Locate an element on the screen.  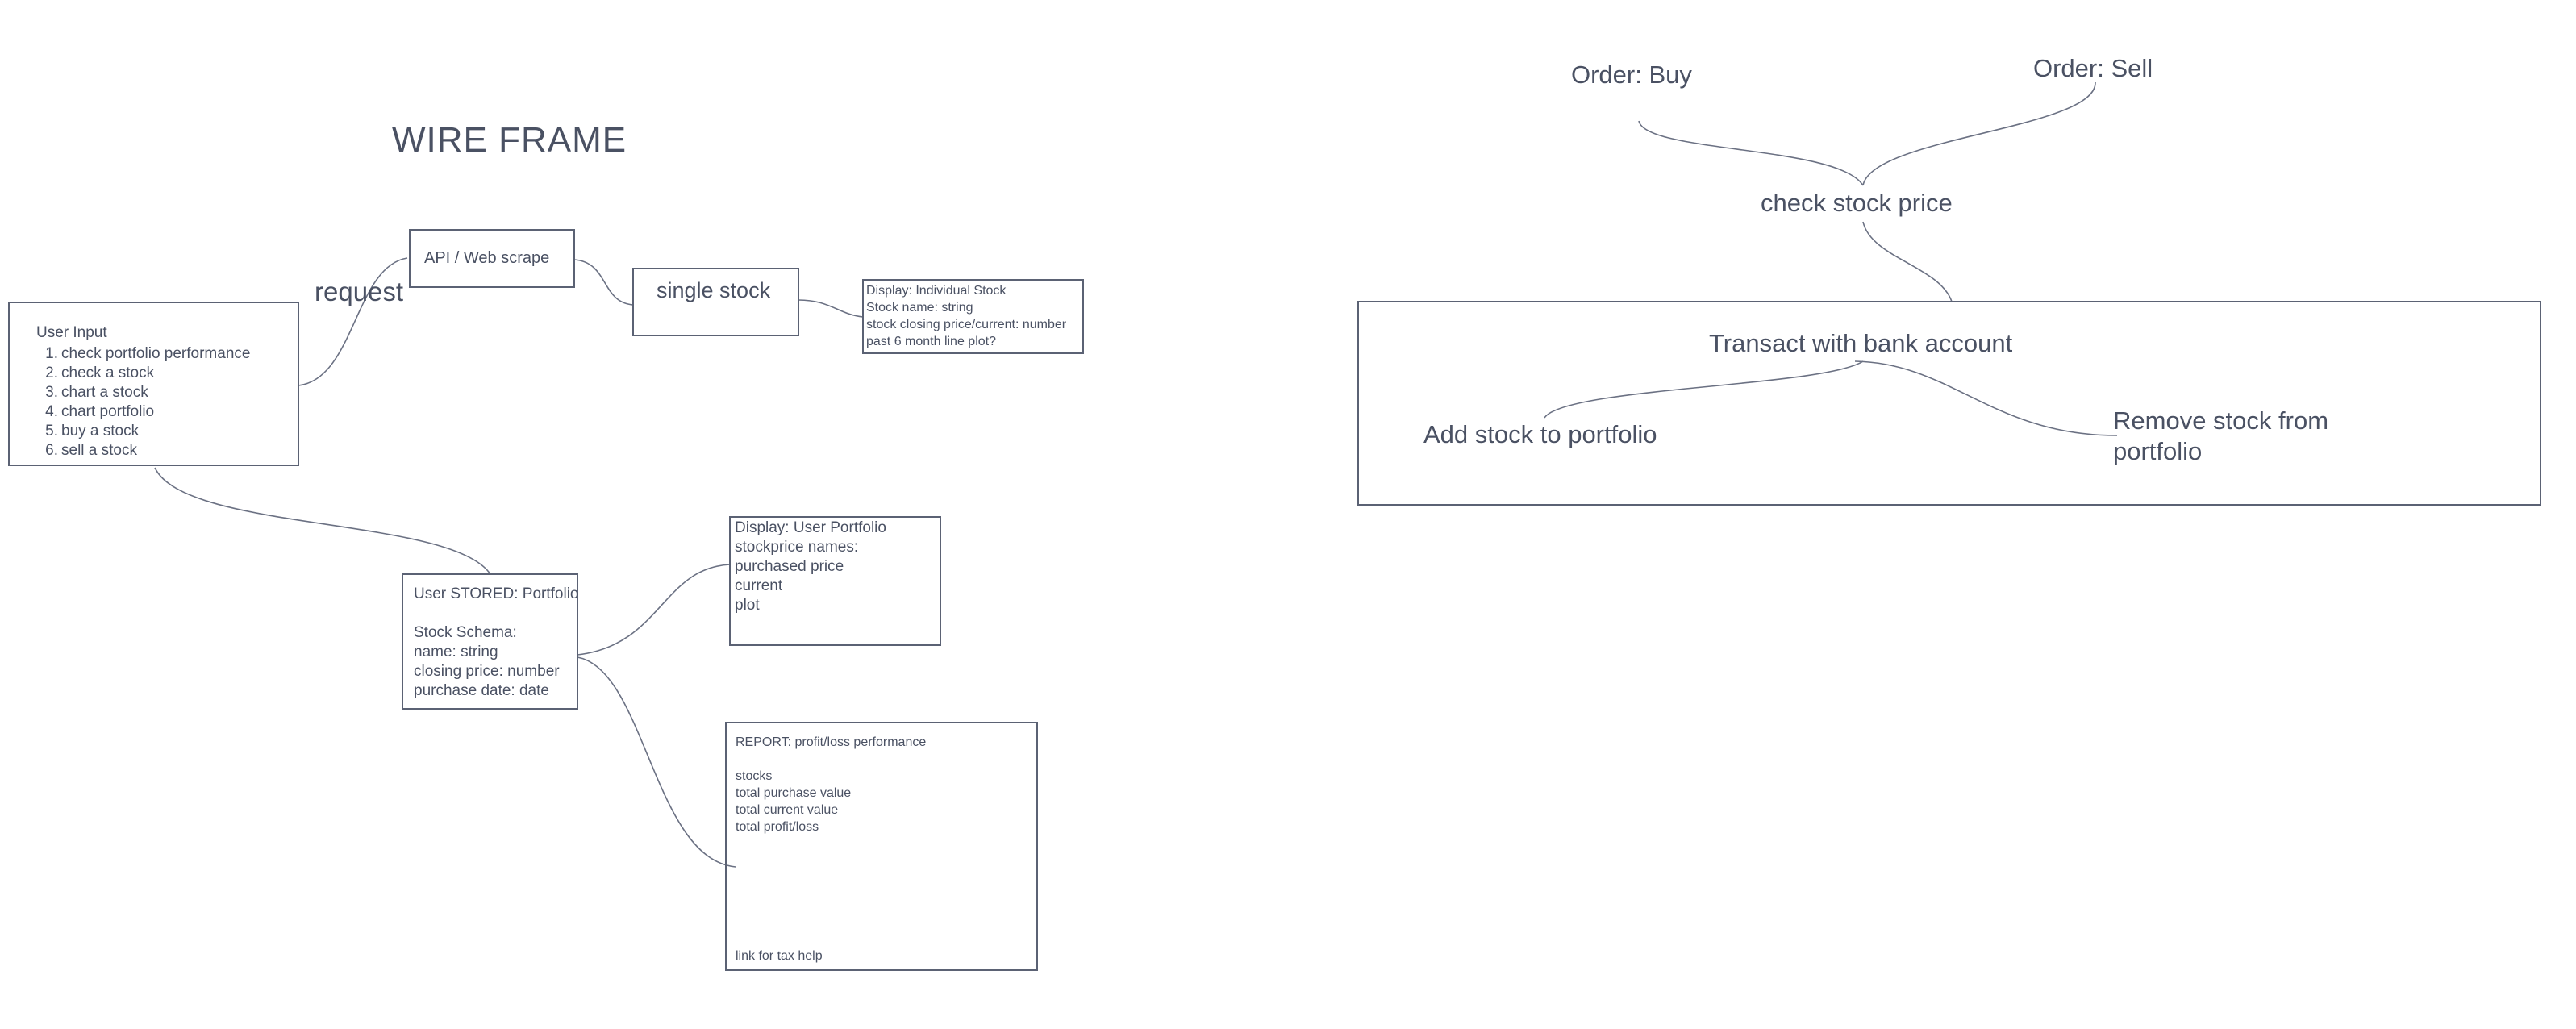
add-stock-to-portfolio-label: Add stock to portfolio is located at coordinates (1540, 434).